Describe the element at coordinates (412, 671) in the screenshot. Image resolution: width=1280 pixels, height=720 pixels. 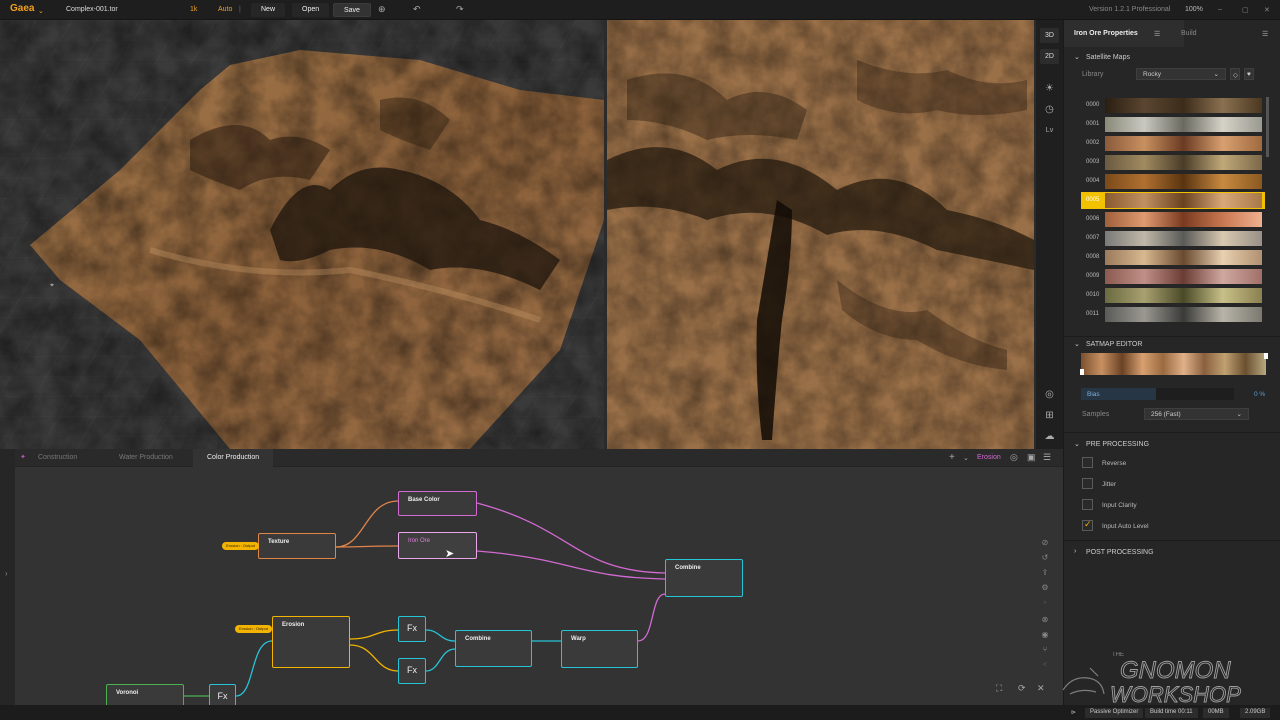
I see `node-fx-2: Fx` at that location.